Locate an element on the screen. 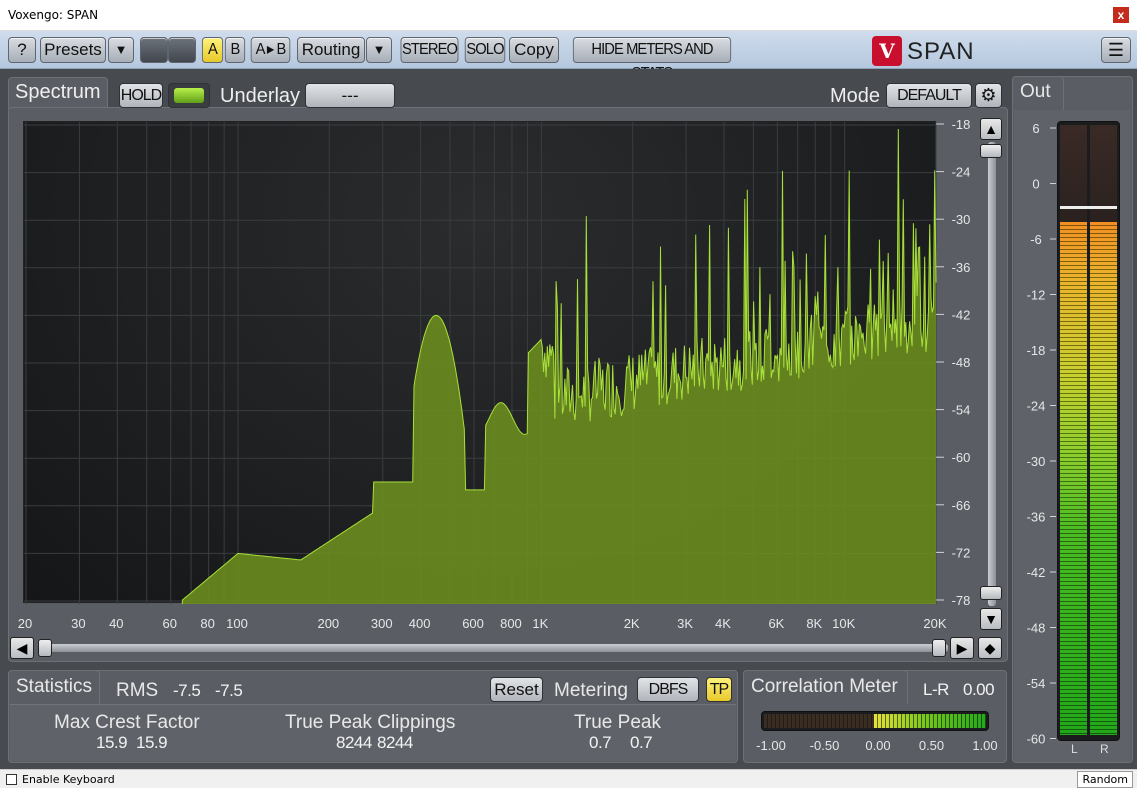  reset-button: Reset is located at coordinates (516, 689).